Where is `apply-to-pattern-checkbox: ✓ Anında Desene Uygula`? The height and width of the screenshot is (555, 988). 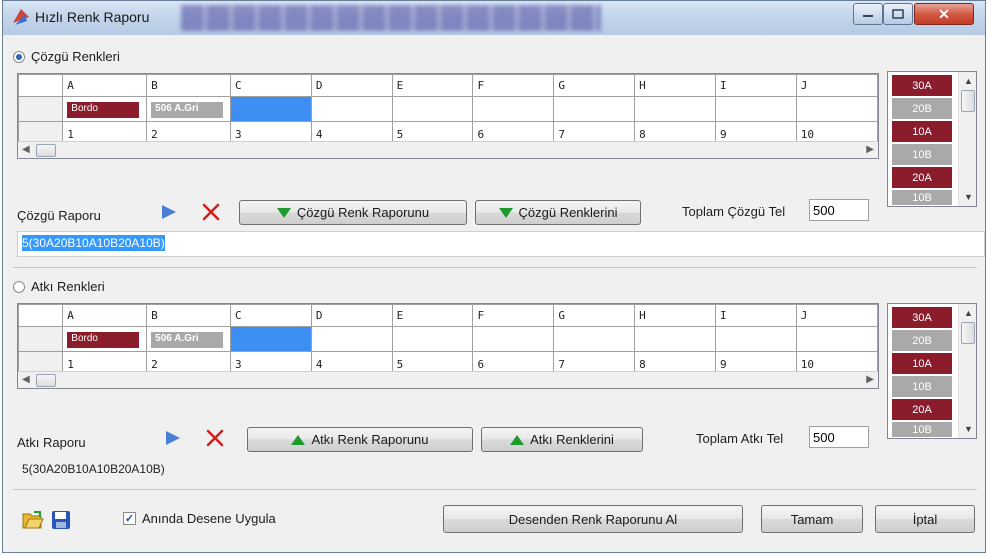 apply-to-pattern-checkbox: ✓ Anında Desene Uygula is located at coordinates (199, 518).